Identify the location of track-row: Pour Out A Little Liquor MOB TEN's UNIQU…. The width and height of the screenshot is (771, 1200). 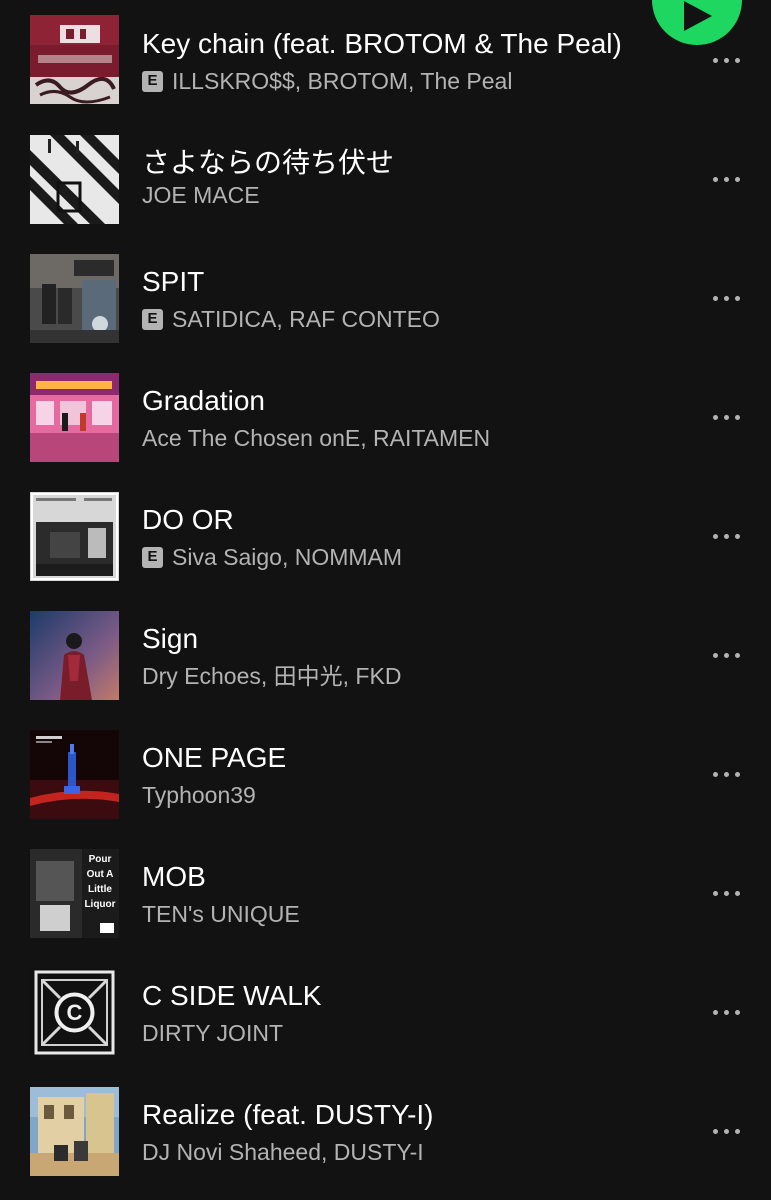
(385, 892).